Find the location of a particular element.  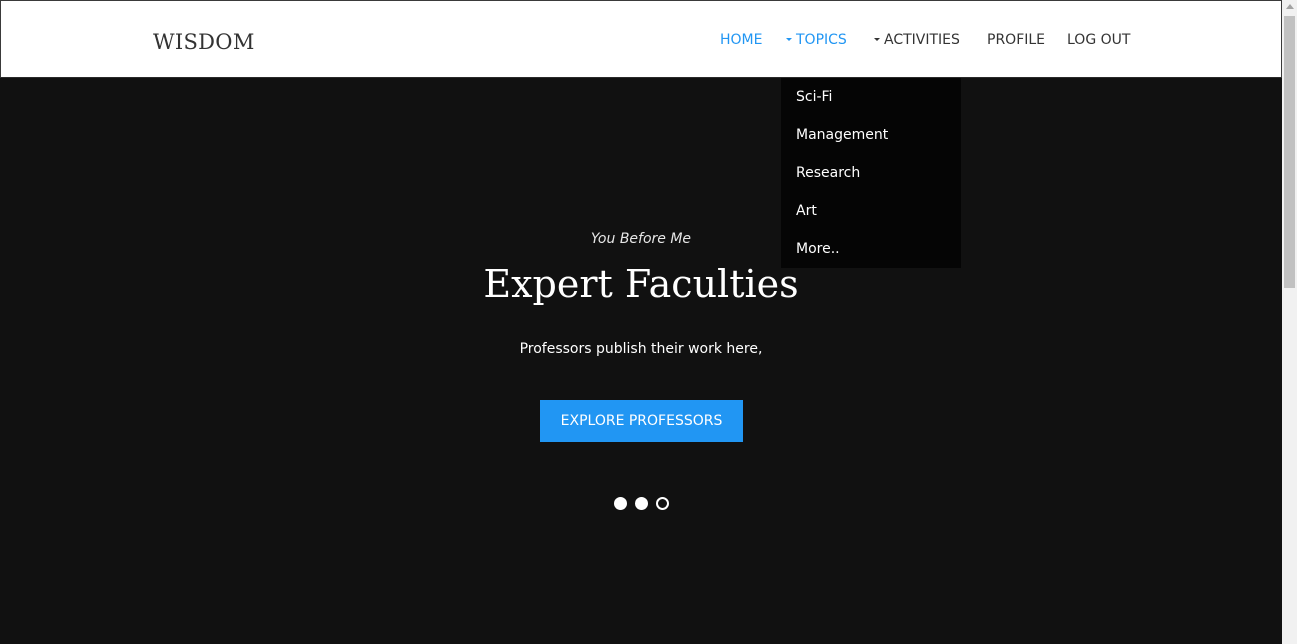

nav-logout-label: LOG OUT is located at coordinates (1099, 40).